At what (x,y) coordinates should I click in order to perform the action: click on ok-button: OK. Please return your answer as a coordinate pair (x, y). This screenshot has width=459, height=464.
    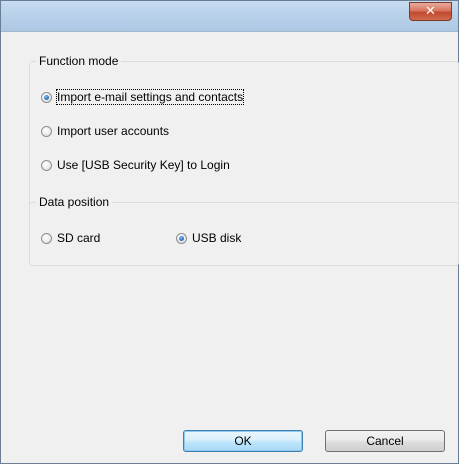
    Looking at the image, I should click on (243, 441).